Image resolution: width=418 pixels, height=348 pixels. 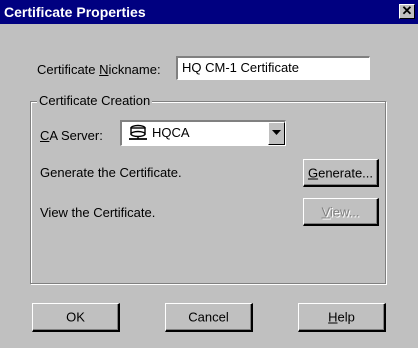 I want to click on group-legend: Certificate Creation, so click(x=95, y=100).